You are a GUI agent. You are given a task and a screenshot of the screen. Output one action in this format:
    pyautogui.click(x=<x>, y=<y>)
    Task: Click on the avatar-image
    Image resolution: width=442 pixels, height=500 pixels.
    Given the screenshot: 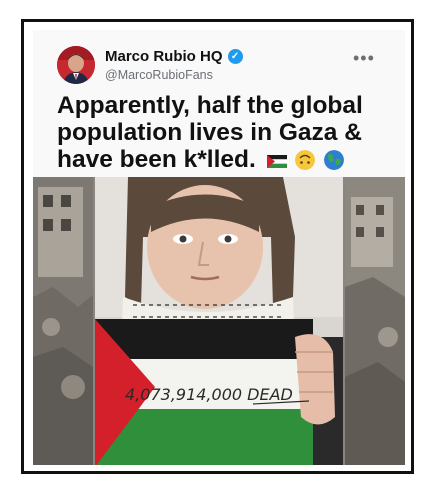 What is the action you would take?
    pyautogui.click(x=76, y=65)
    